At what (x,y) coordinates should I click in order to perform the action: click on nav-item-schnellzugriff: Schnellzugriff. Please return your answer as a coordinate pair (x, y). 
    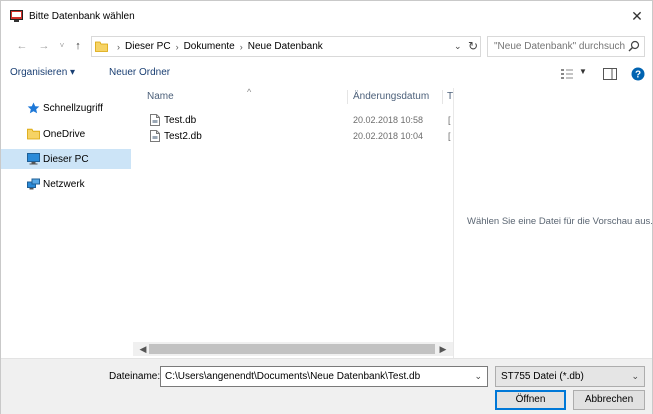
    Looking at the image, I should click on (66, 108).